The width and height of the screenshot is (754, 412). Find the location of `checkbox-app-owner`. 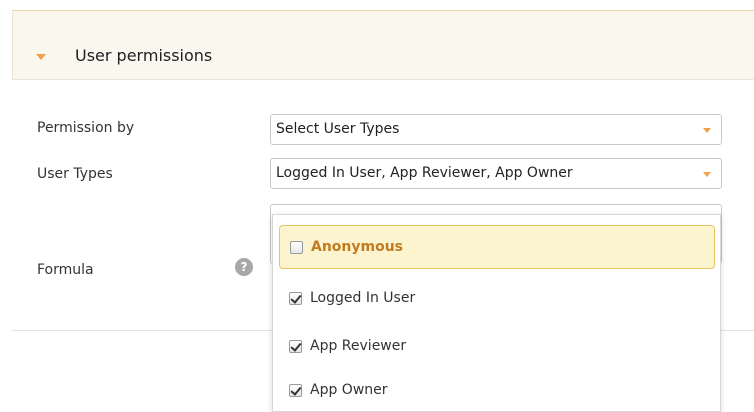

checkbox-app-owner is located at coordinates (295, 390).